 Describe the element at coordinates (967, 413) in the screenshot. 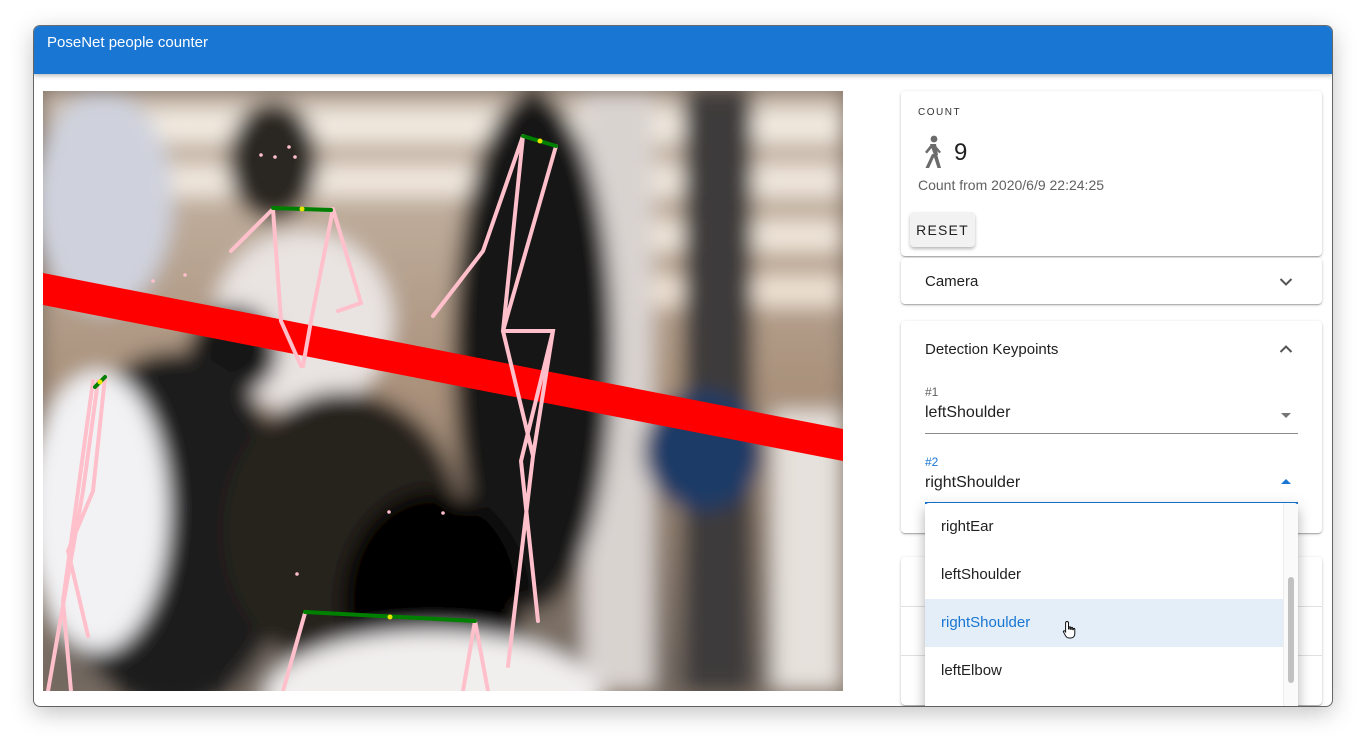

I see `keypoint-select-1-value: leftShoulder` at that location.